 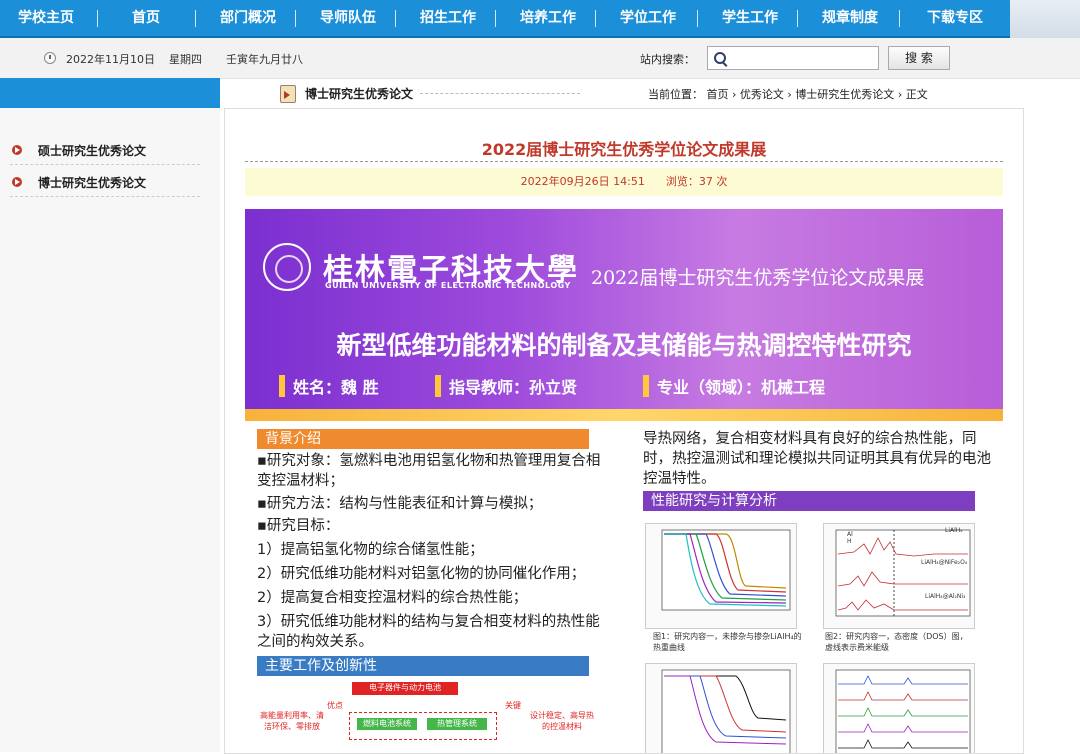 I want to click on sidebar-item-doctoral-theses: 博士研究生优秀论文, so click(x=105, y=182).